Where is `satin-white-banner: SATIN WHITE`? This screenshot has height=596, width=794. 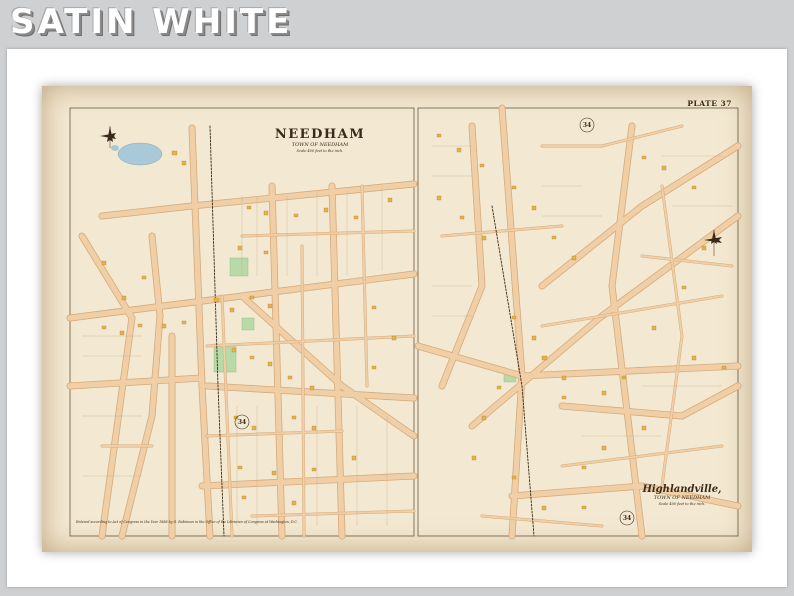
satin-white-banner: SATIN WHITE is located at coordinates (151, 22).